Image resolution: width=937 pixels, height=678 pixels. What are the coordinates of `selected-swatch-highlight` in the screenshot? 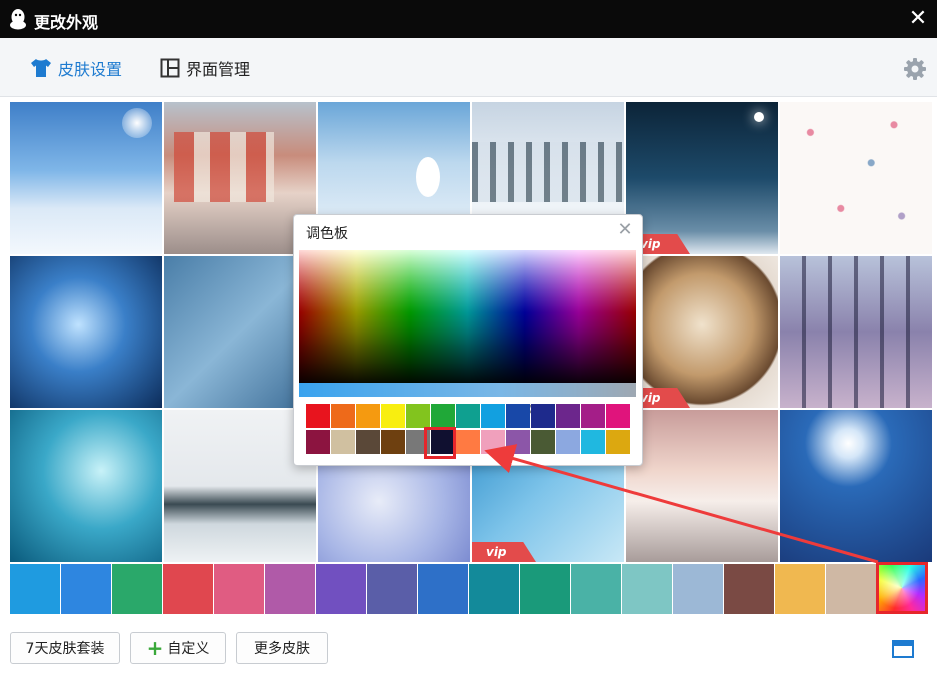 It's located at (440, 443).